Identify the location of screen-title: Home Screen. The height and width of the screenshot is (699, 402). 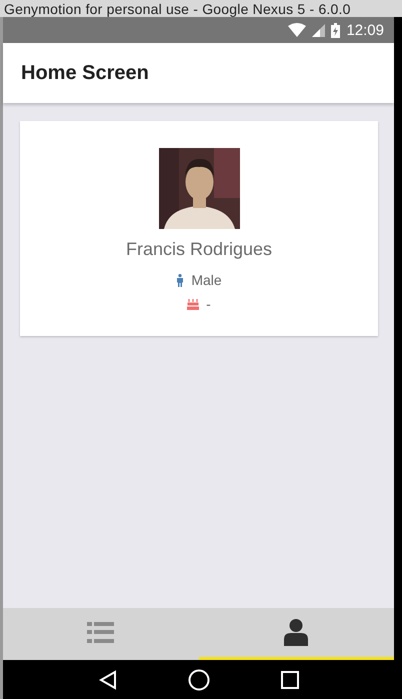
(85, 73).